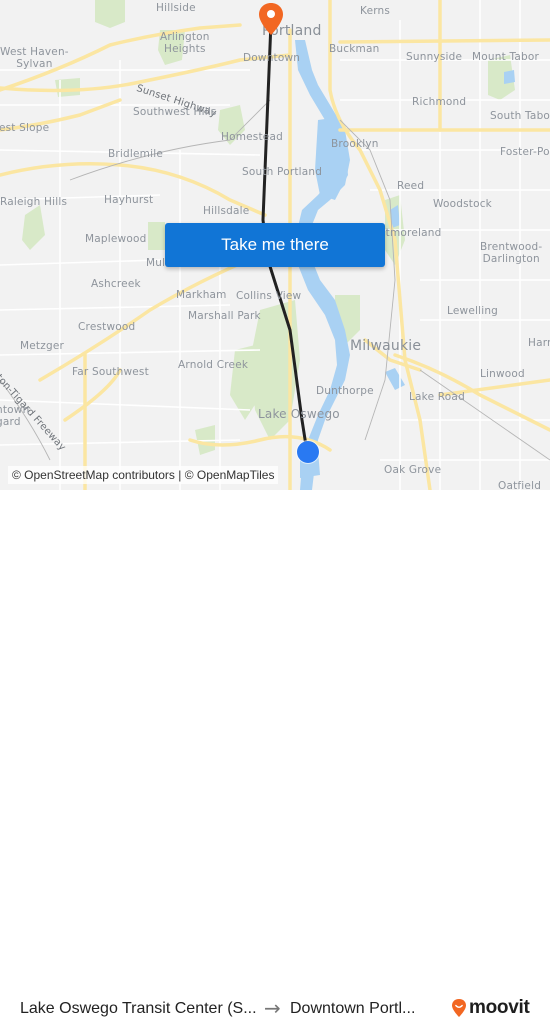 The height and width of the screenshot is (1020, 550). I want to click on map-label-downtown: Downtown, so click(272, 58).